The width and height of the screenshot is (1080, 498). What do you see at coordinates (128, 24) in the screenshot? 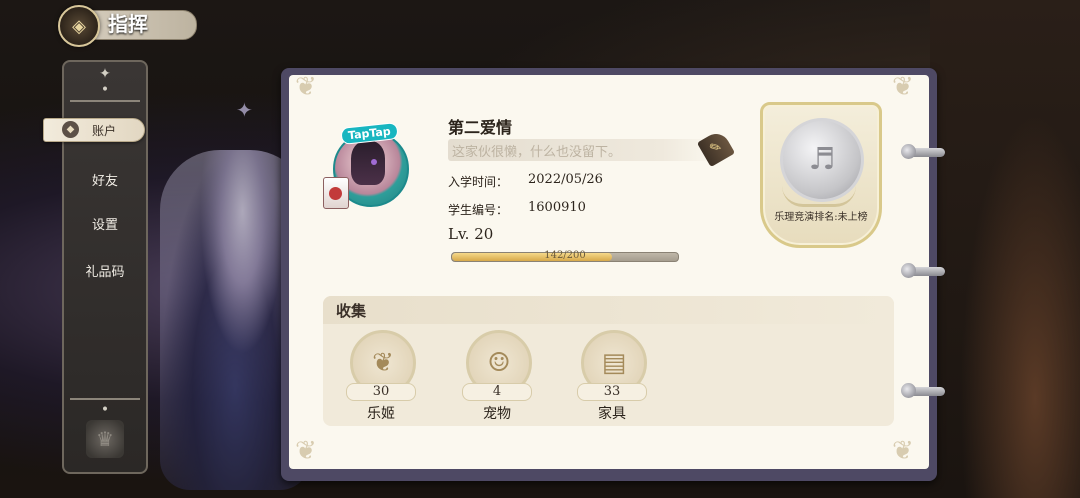
I see `page-title: 指挥` at bounding box center [128, 24].